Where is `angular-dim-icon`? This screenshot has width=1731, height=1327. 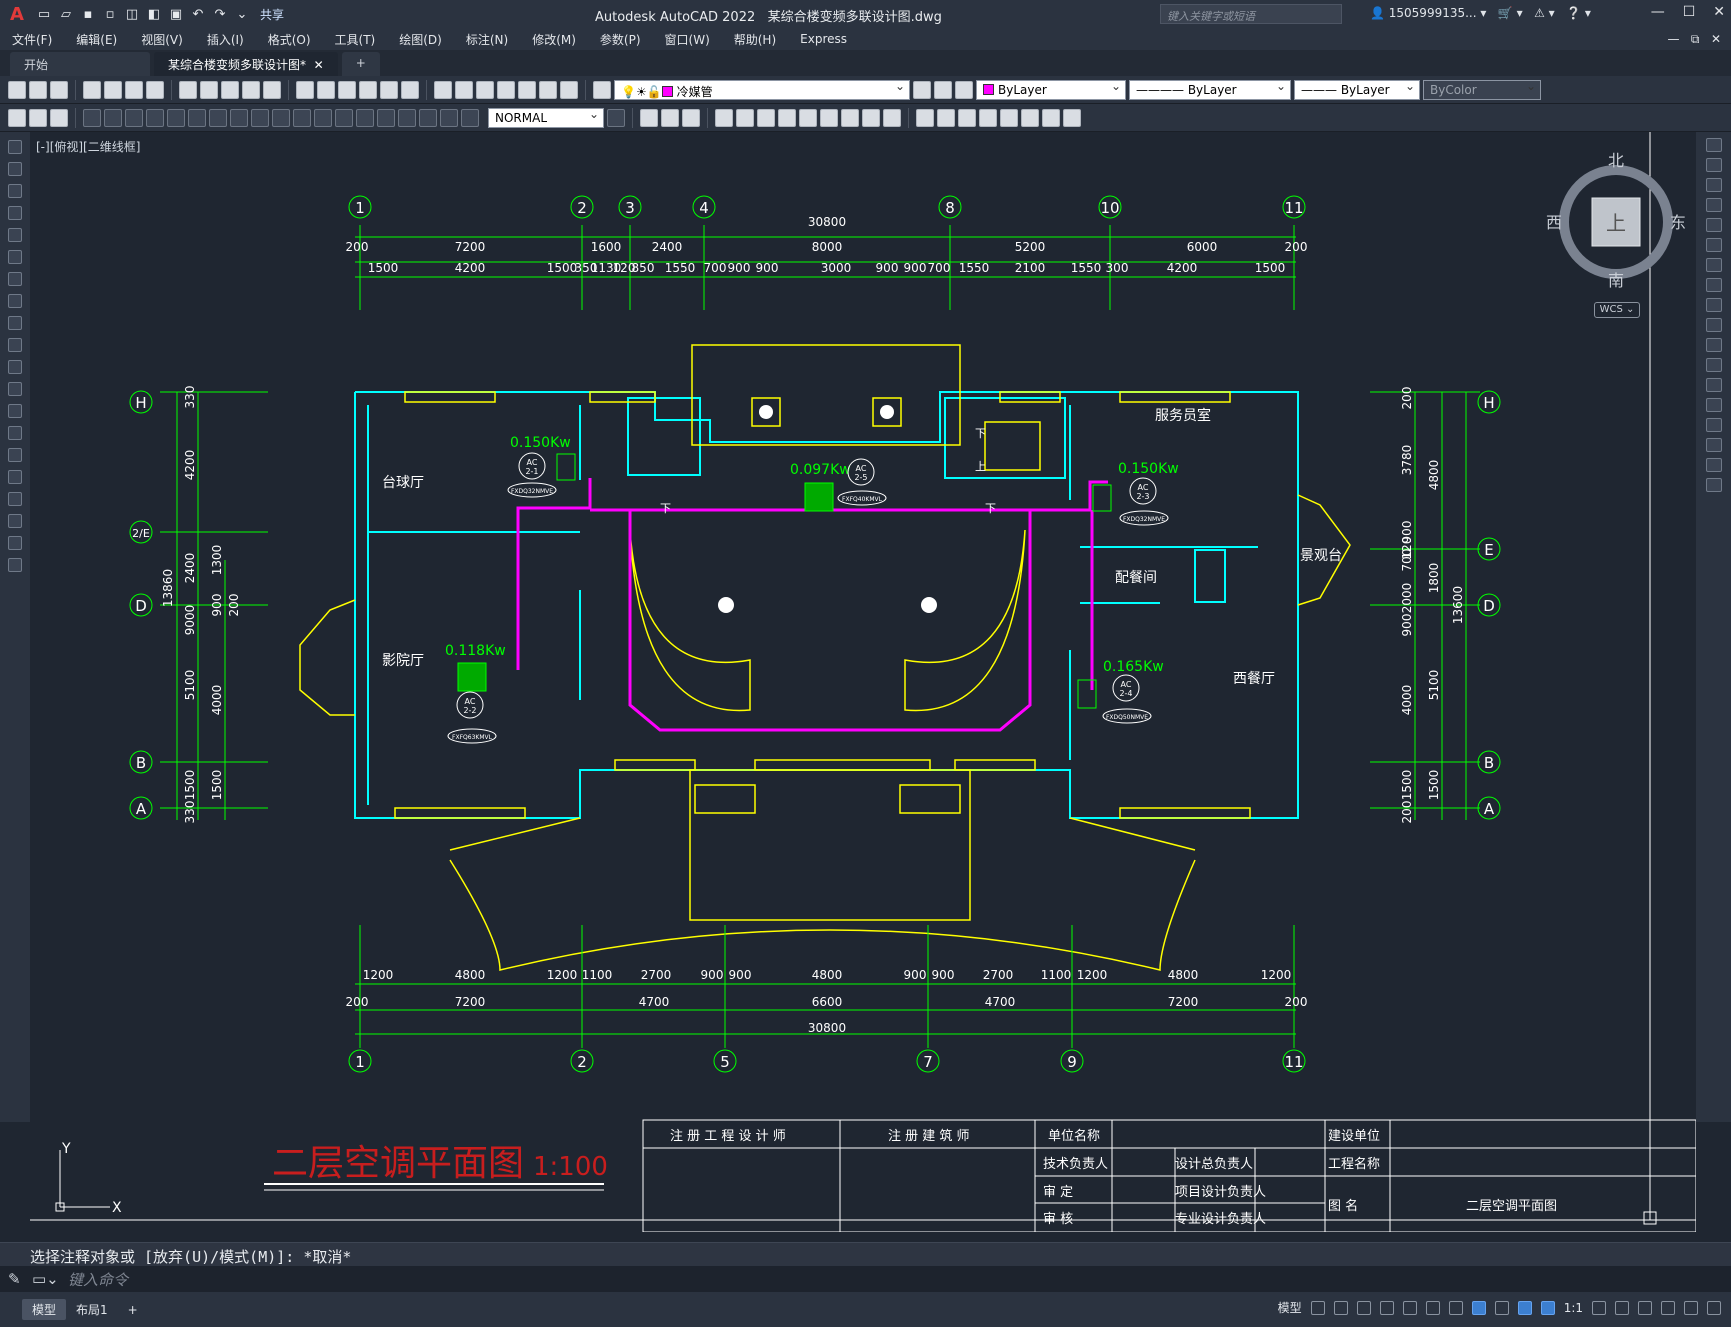 angular-dim-icon is located at coordinates (239, 117).